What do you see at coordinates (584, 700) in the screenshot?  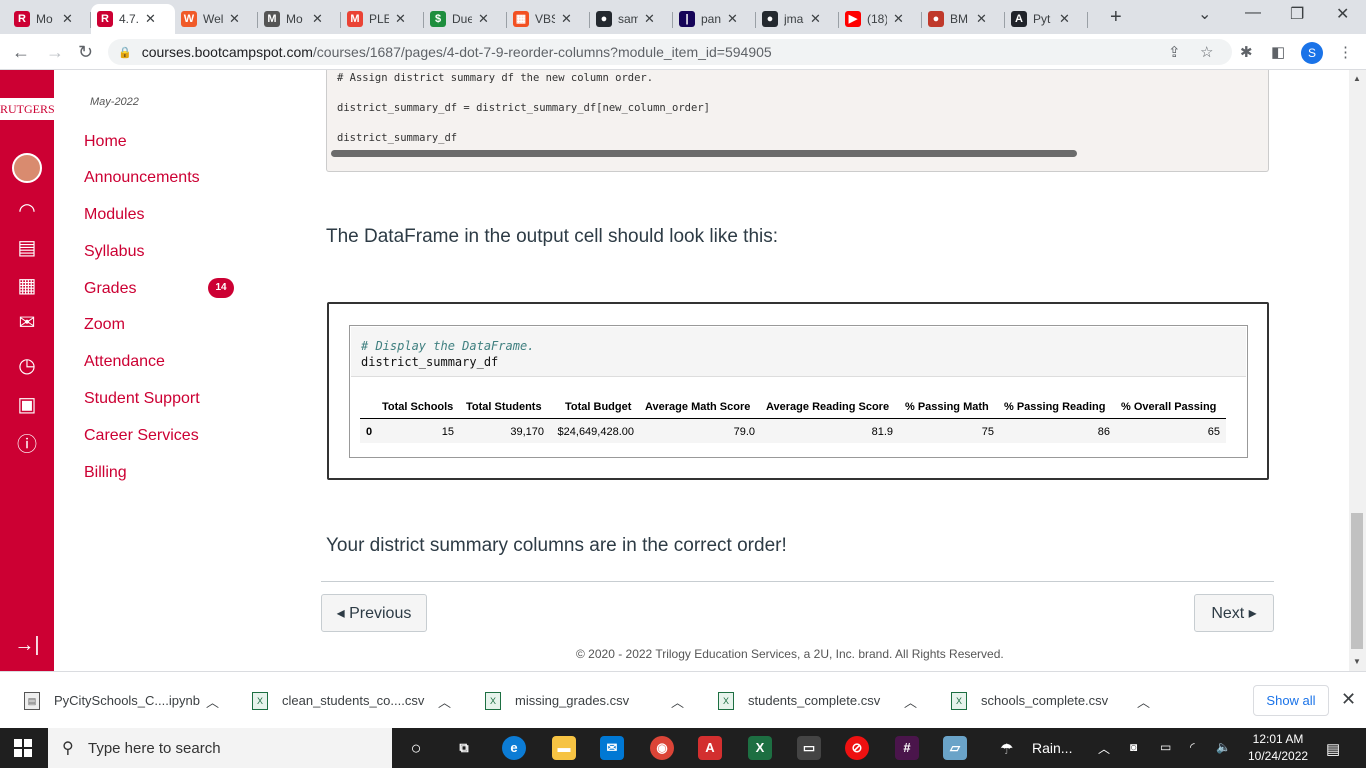 I see `download-item: X missing_grades.csv ︿` at bounding box center [584, 700].